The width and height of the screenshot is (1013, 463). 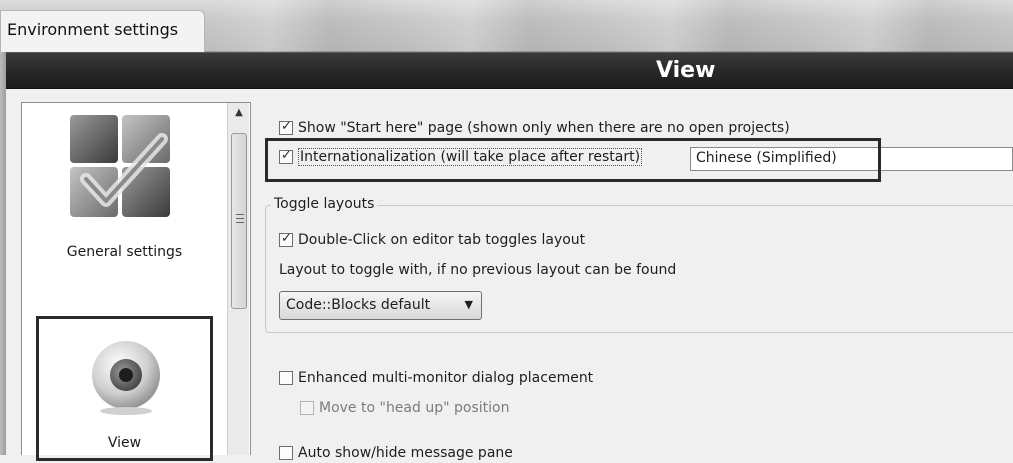 I want to click on head-up-checkbox, so click(x=307, y=408).